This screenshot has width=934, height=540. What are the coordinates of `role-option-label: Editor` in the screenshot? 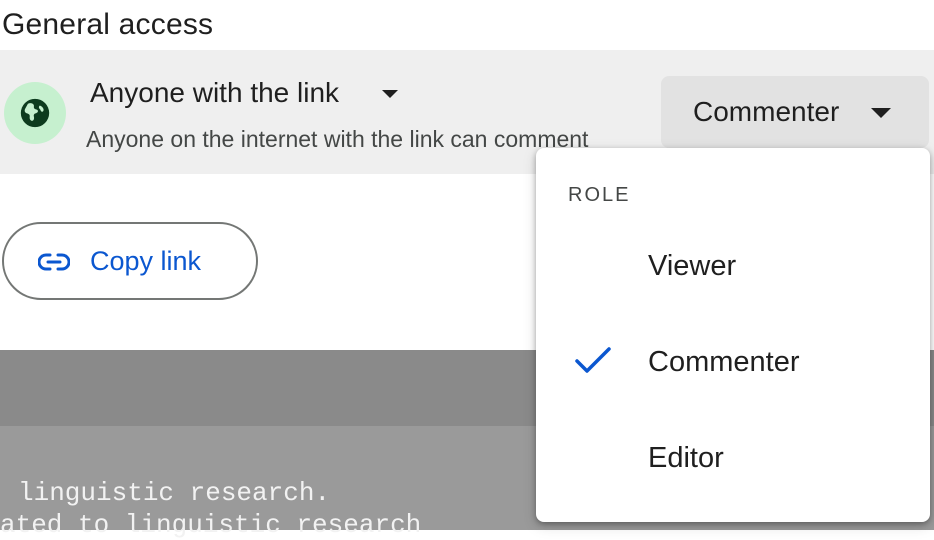 It's located at (686, 458).